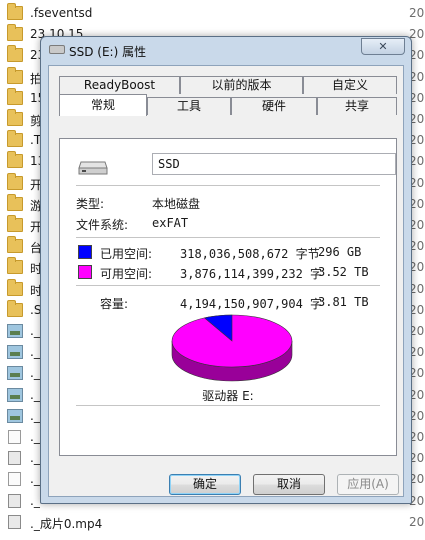  What do you see at coordinates (251, 274) in the screenshot?
I see `free-space-bytes: 3,876,114,399,232 字` at bounding box center [251, 274].